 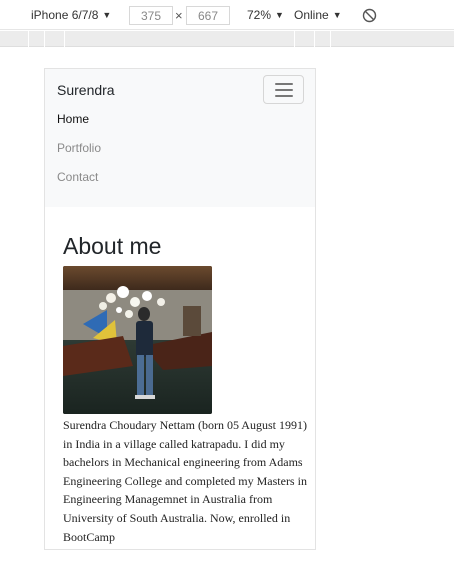 What do you see at coordinates (65, 15) in the screenshot?
I see `device-label: iPhone 6/7/8` at bounding box center [65, 15].